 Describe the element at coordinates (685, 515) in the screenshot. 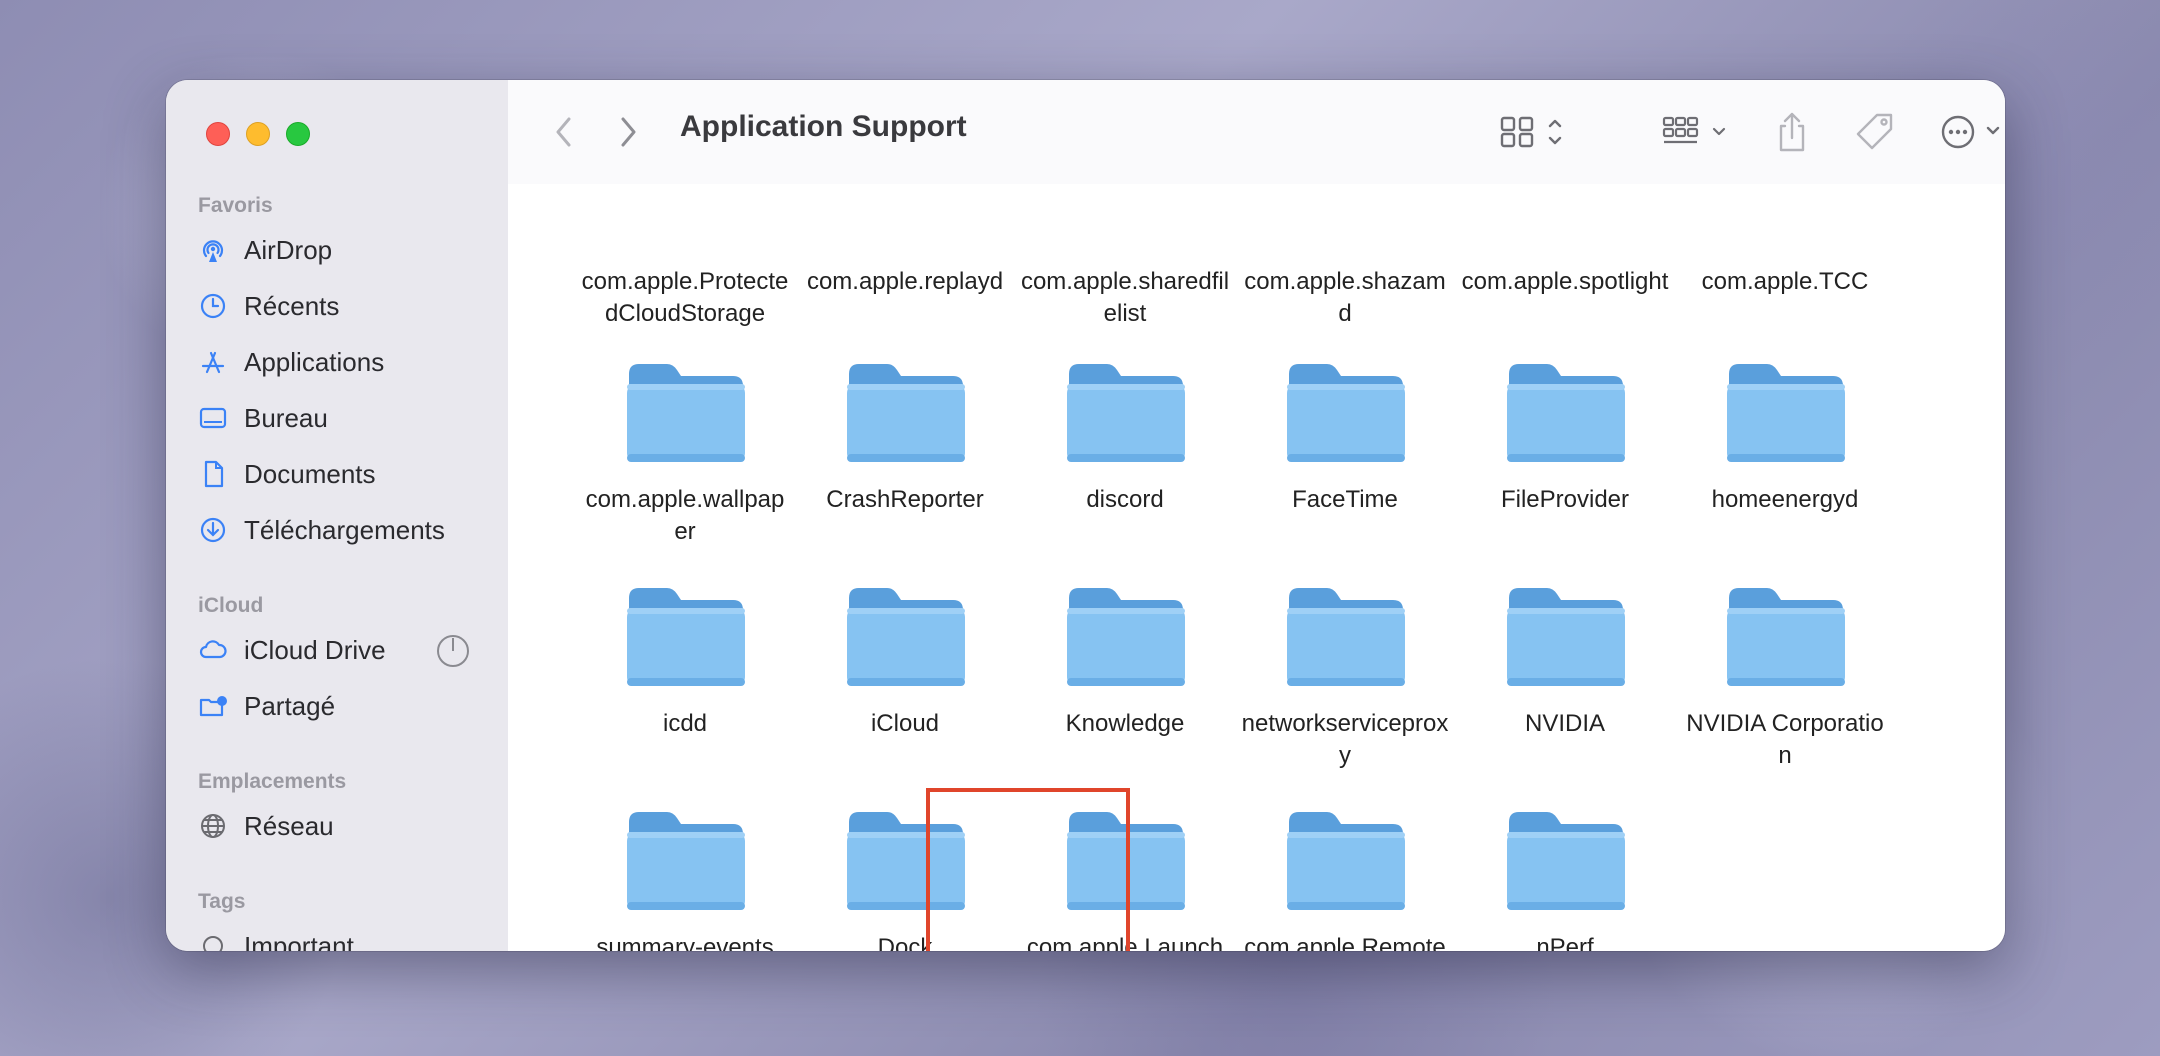

I see `folder-label: com.apple.wallpaper` at that location.